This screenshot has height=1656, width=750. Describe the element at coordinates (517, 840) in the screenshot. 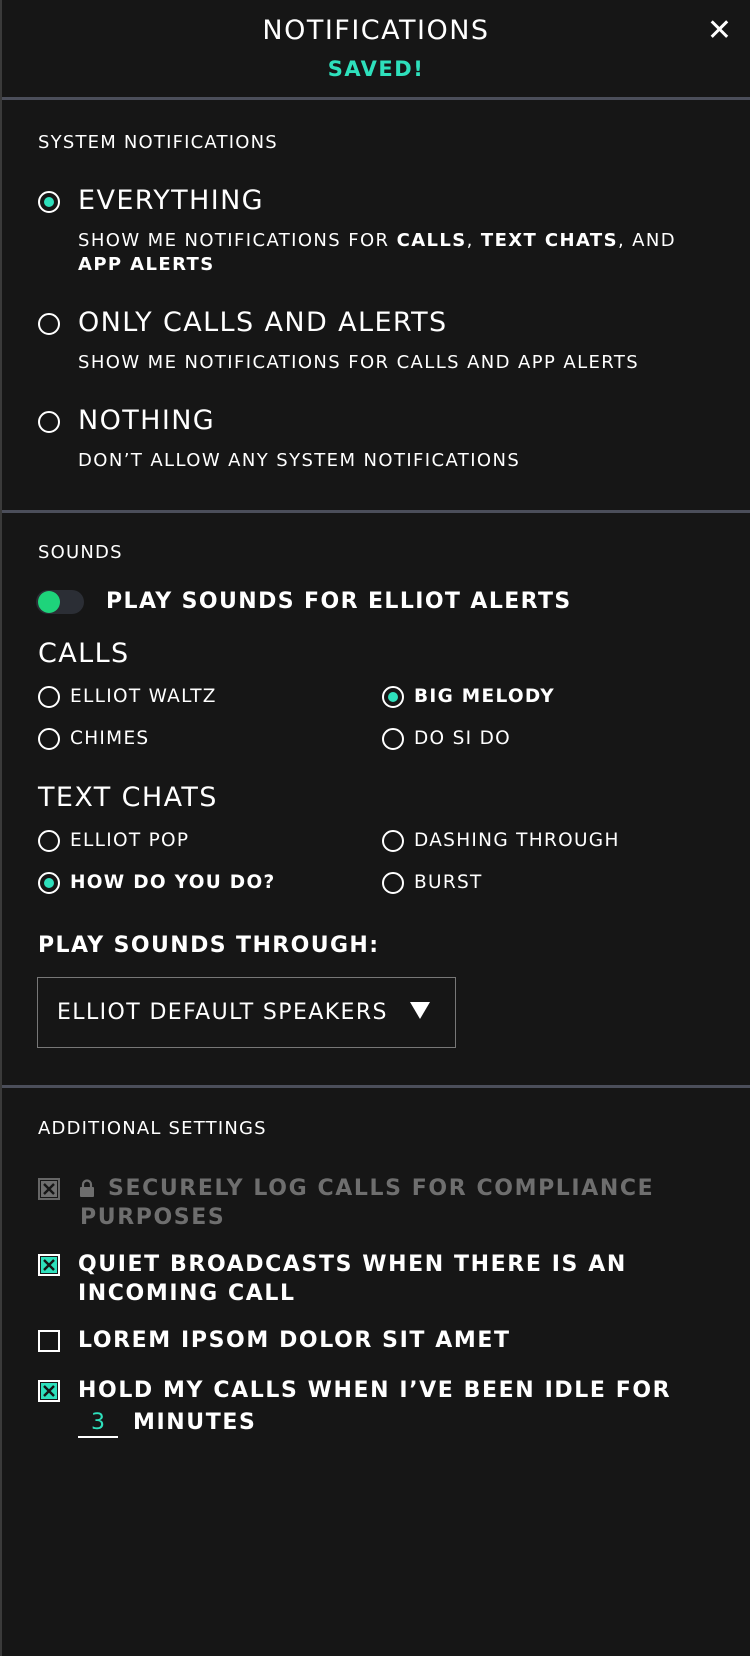

I see `sound-option-dashing-through: DASHING THROUGH` at that location.